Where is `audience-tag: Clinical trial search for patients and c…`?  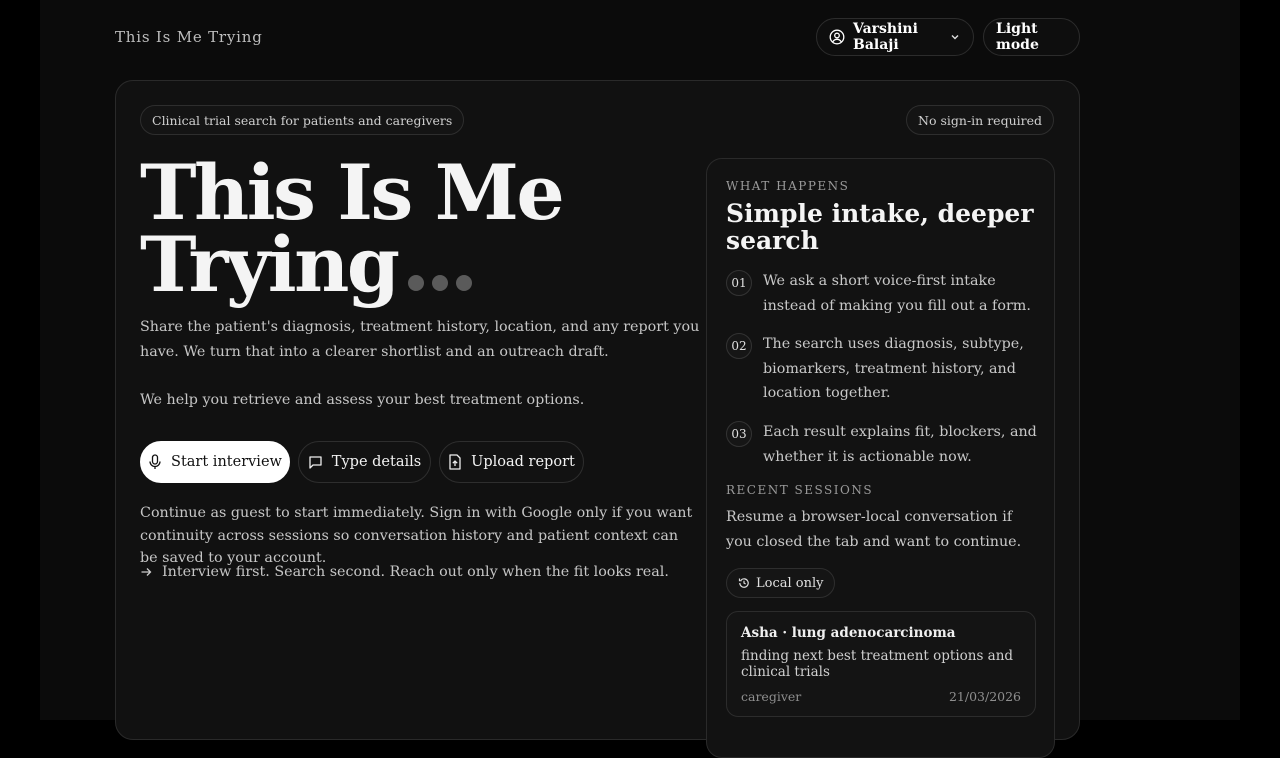 audience-tag: Clinical trial search for patients and c… is located at coordinates (302, 120).